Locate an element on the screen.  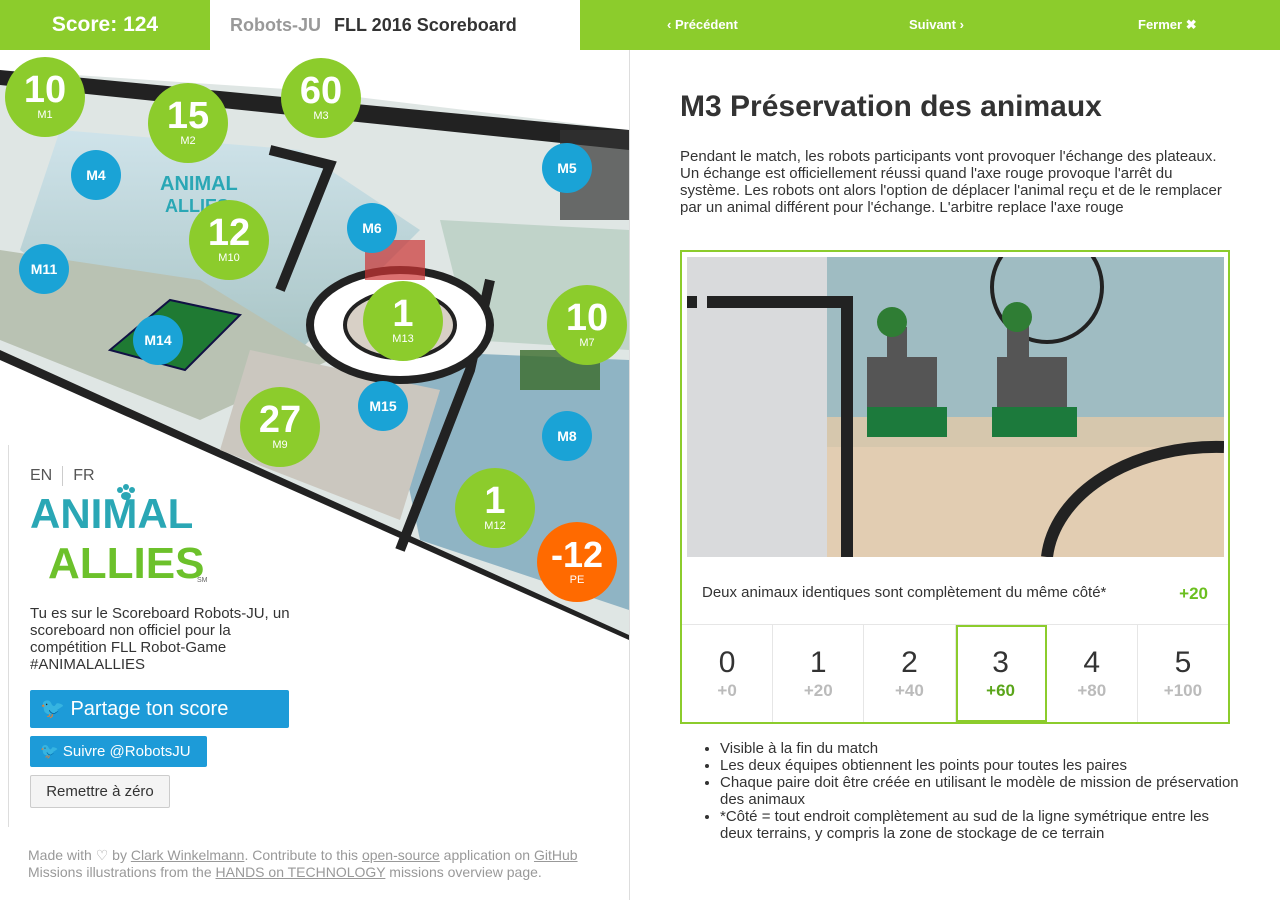
app-title: FLL 2016 Scoreboard is located at coordinates (425, 25).